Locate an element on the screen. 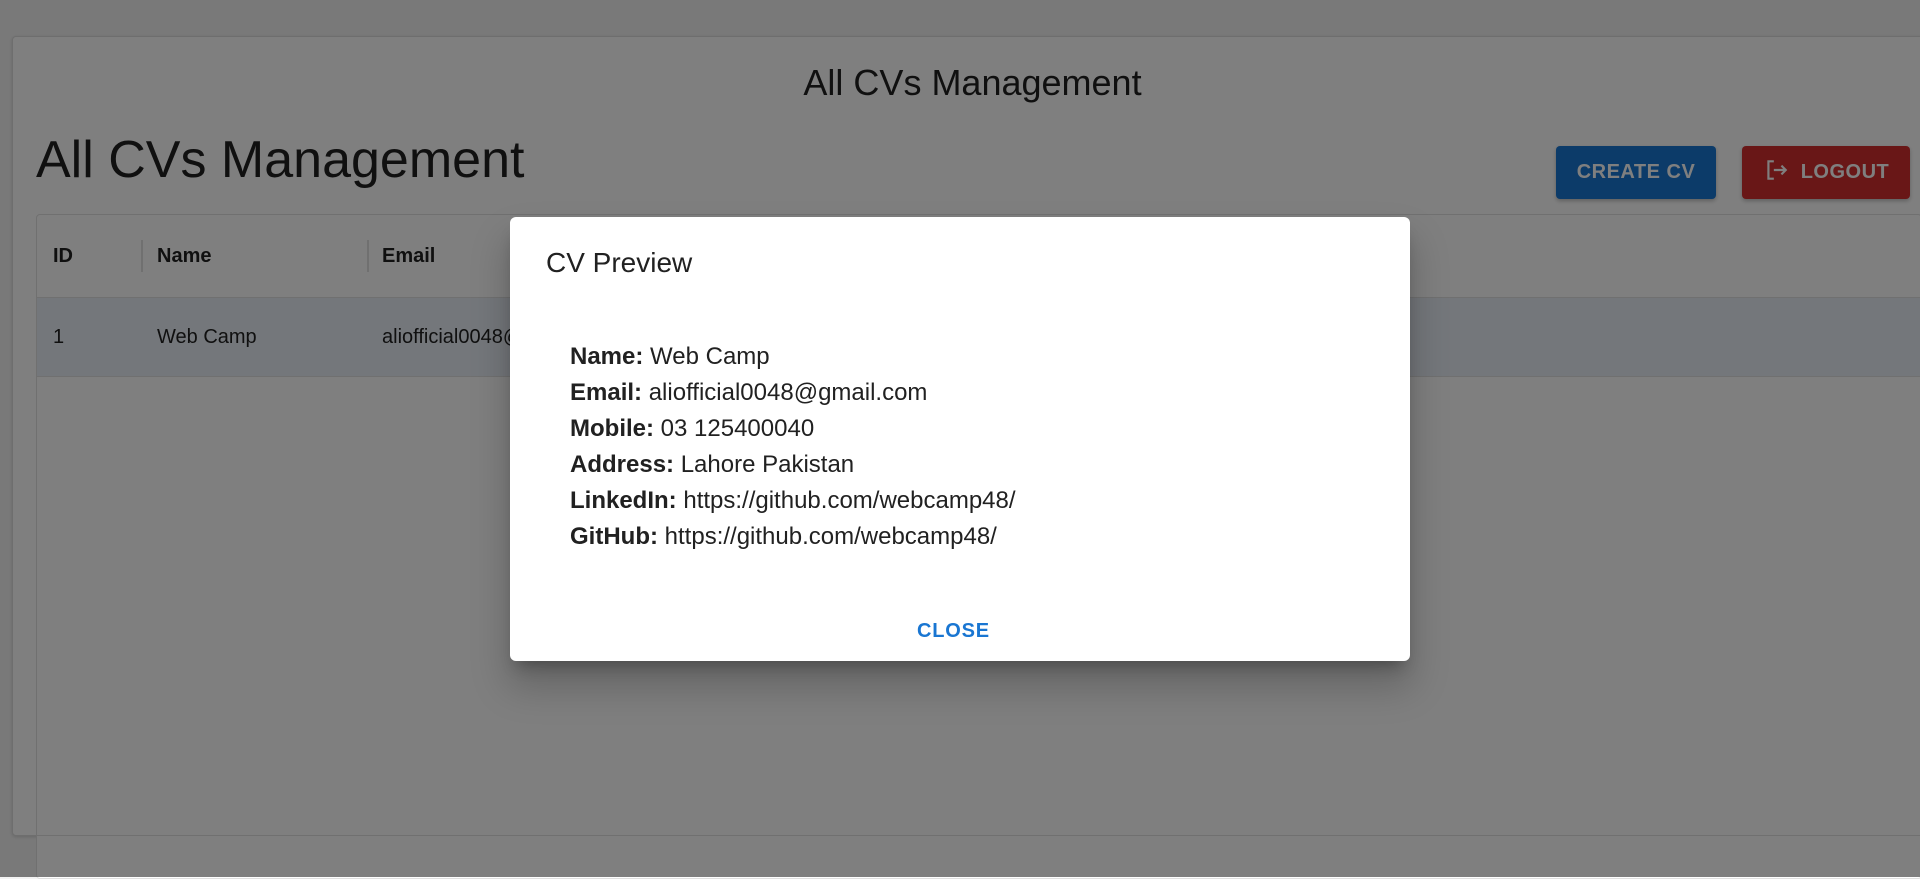  close-button: CLOSE is located at coordinates (953, 631).